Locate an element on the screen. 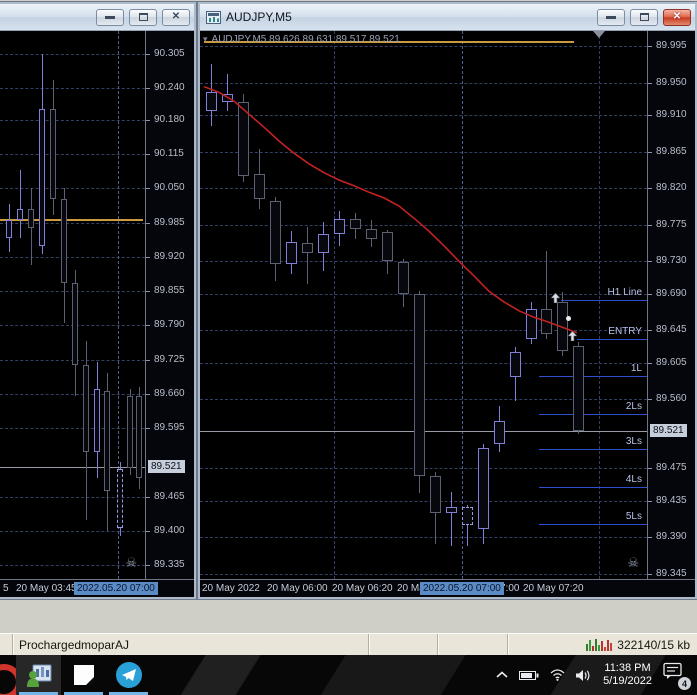  price-axis-label: 89.950 is located at coordinates (671, 82).